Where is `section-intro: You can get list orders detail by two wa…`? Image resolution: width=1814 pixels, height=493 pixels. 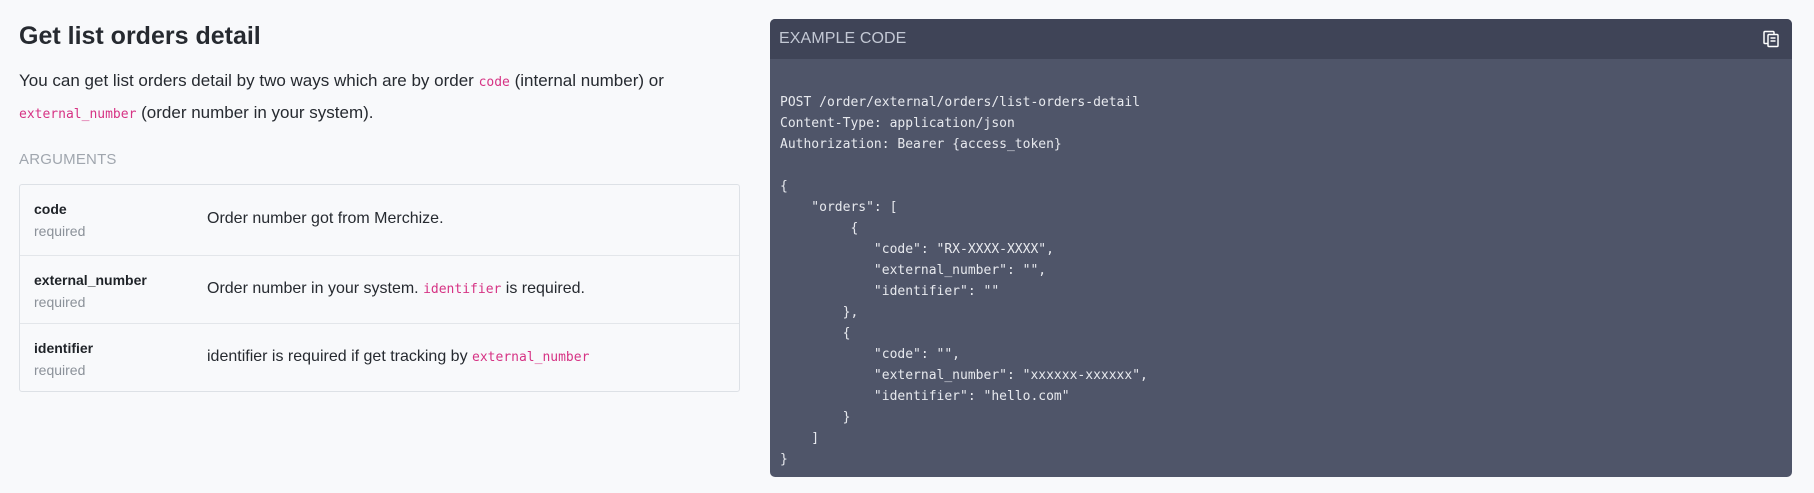
section-intro: You can get list orders detail by two wa… is located at coordinates (379, 98).